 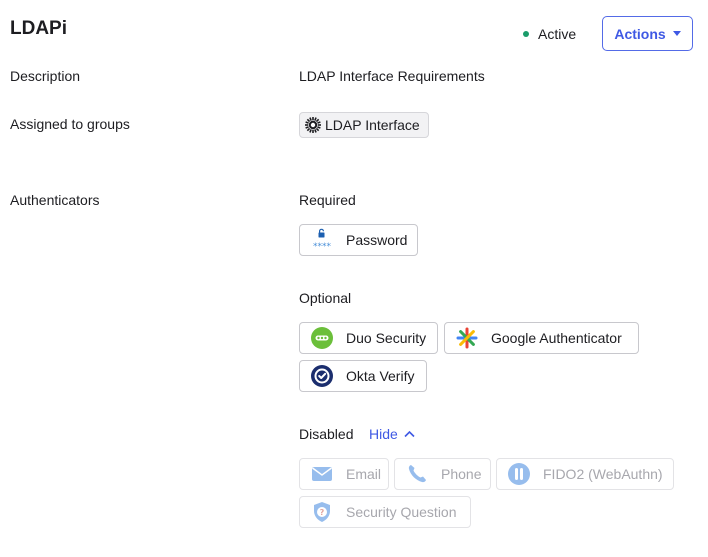 What do you see at coordinates (383, 434) in the screenshot?
I see `hide-link-label: Hide` at bounding box center [383, 434].